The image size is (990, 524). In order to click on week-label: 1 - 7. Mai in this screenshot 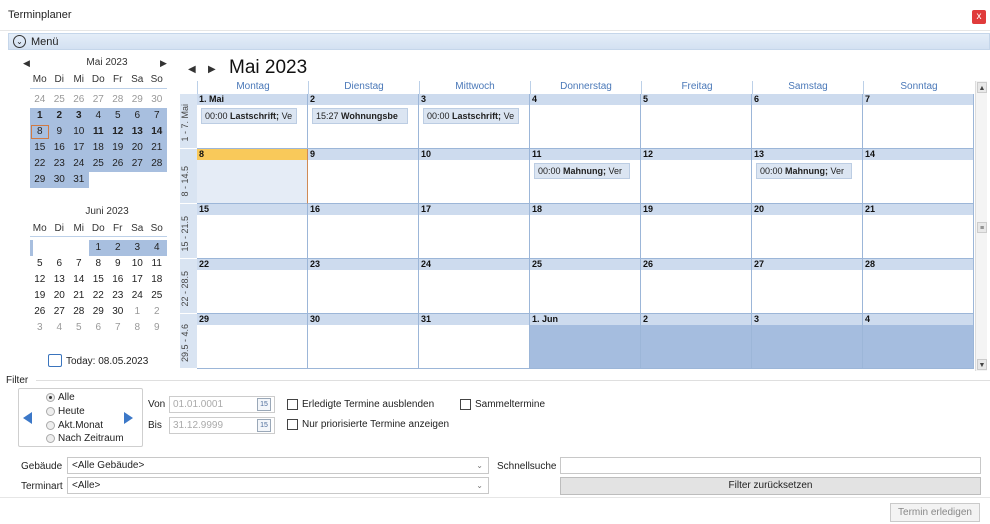, I will do `click(188, 121)`.